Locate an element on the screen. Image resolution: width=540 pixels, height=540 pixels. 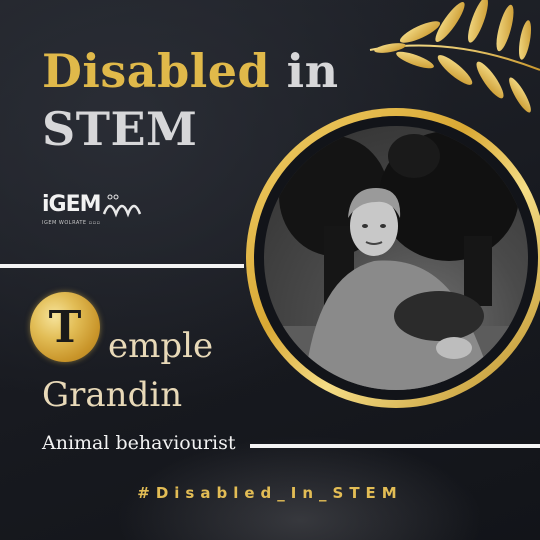
hashtag: #Disabled_In_STEM is located at coordinates (270, 493).